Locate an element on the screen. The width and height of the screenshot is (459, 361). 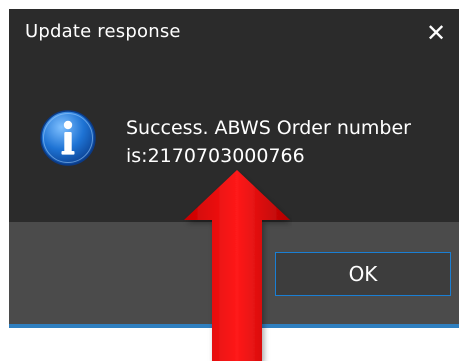
dialog-title: Update response is located at coordinates (103, 31).